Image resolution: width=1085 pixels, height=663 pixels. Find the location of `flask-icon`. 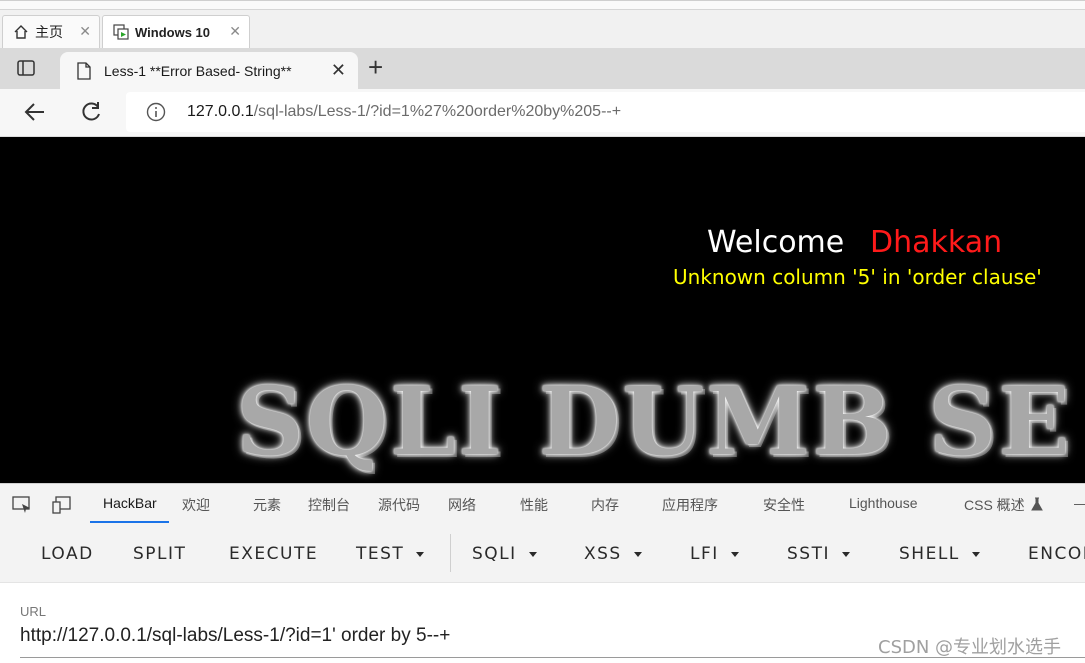

flask-icon is located at coordinates (1037, 506).